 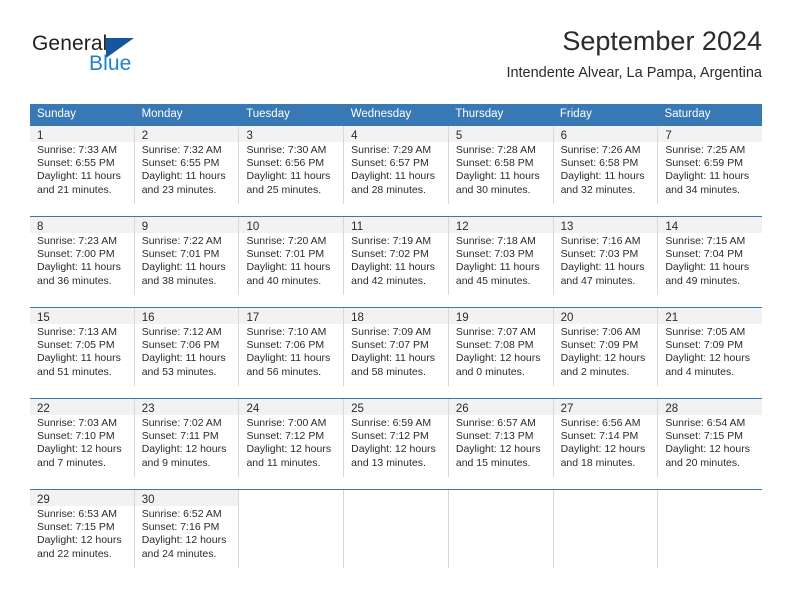 I want to click on day-number-band: 4, so click(x=396, y=134).